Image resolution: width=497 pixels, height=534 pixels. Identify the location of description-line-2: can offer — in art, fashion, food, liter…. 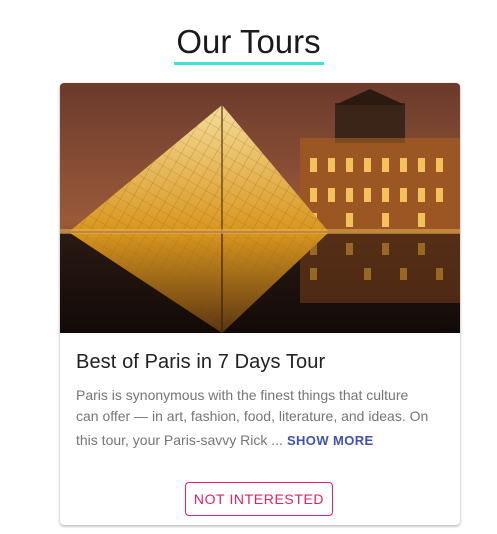
(252, 416).